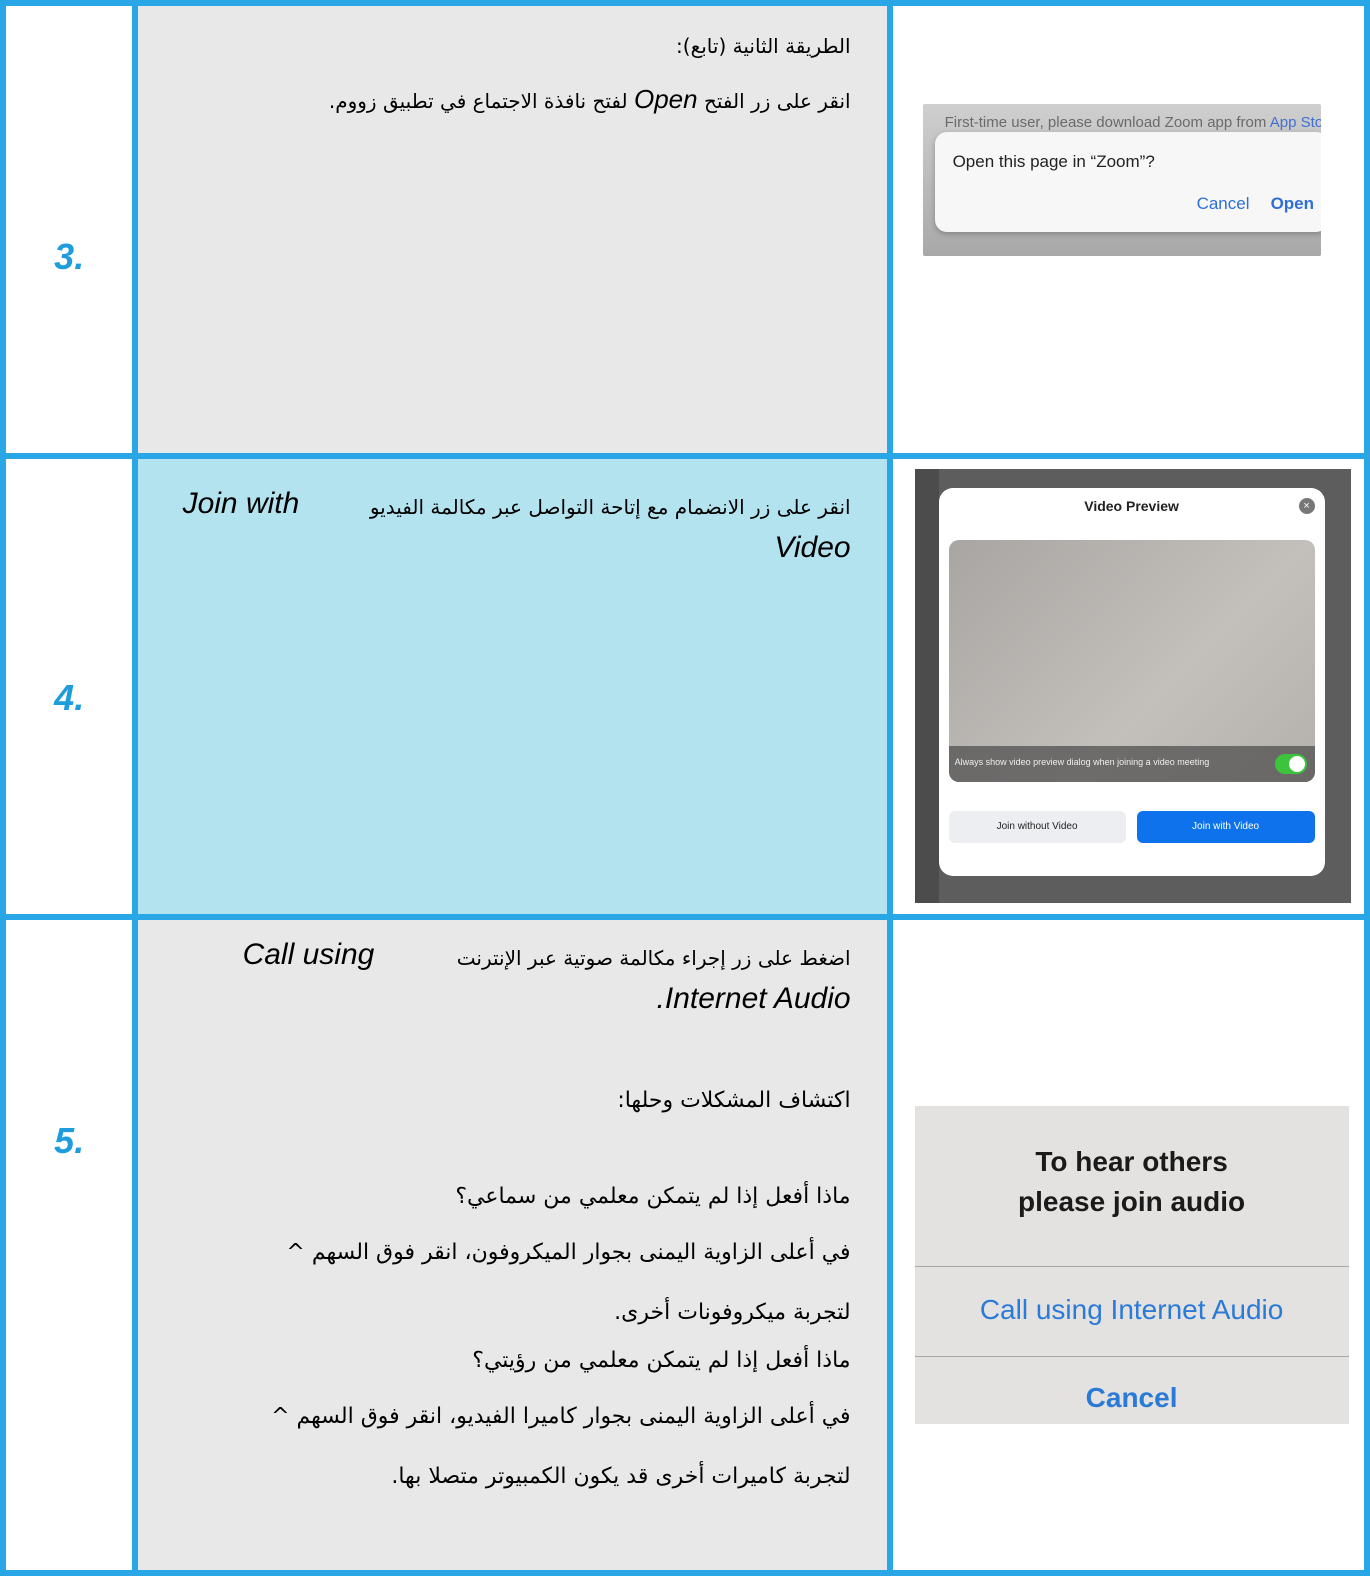 The width and height of the screenshot is (1370, 1576). I want to click on call-using-internet-audio-button: Call using Internet Audio, so click(1132, 1310).